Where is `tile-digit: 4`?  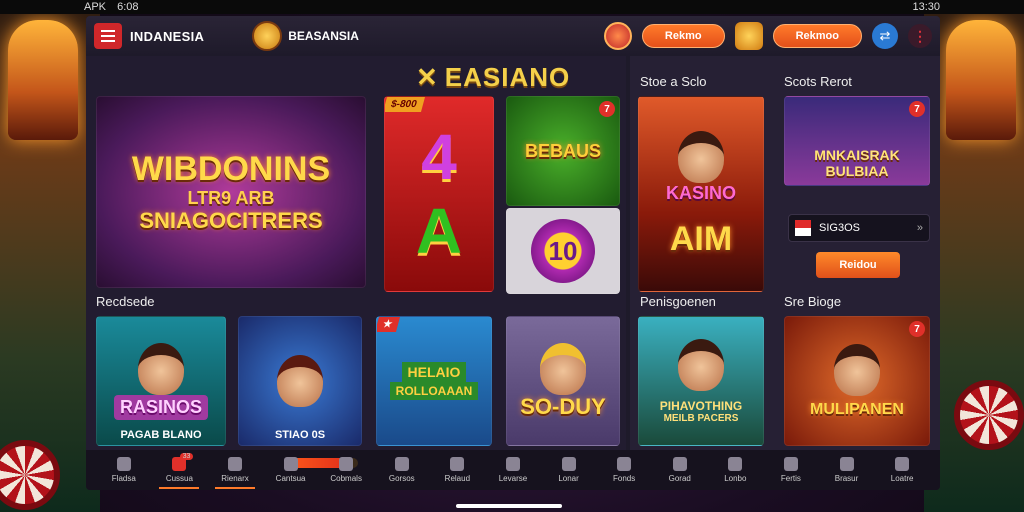
tile-digit: 4 is located at coordinates (439, 157).